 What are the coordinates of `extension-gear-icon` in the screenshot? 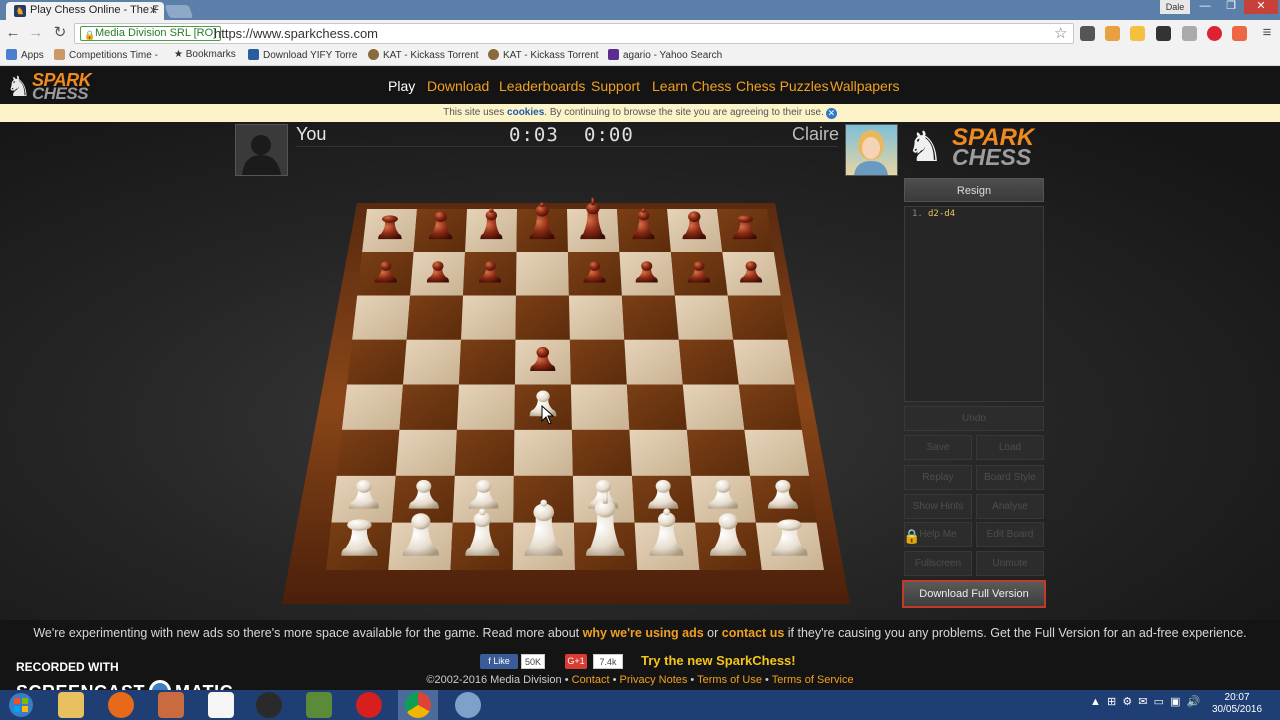 It's located at (1189, 33).